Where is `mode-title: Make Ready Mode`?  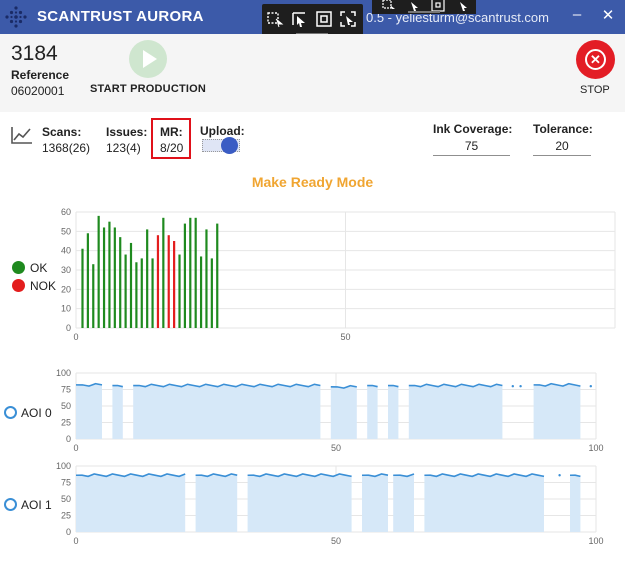 mode-title: Make Ready Mode is located at coordinates (312, 182).